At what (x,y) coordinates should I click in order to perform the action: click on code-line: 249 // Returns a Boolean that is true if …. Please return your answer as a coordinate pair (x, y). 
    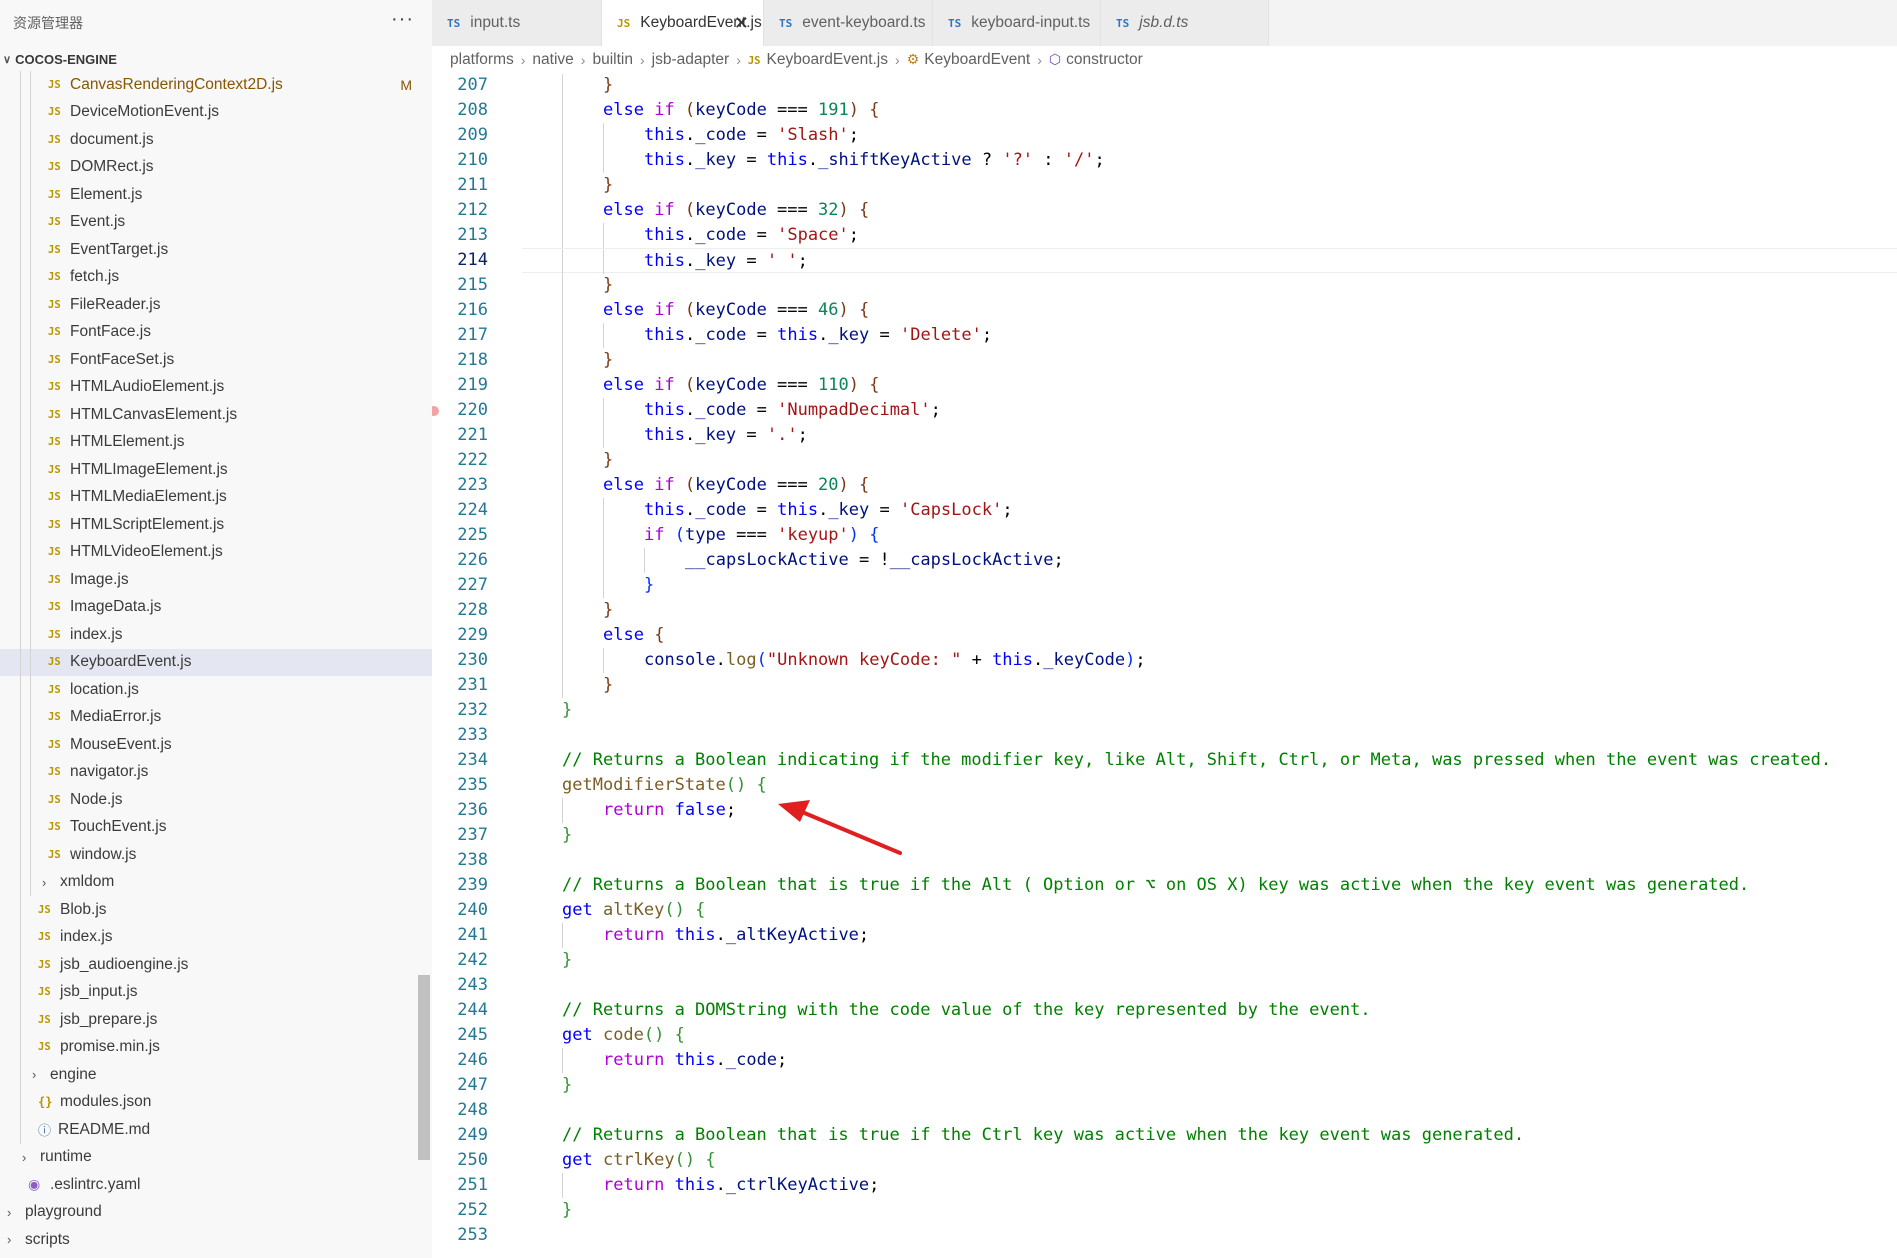
    Looking at the image, I should click on (1164, 1135).